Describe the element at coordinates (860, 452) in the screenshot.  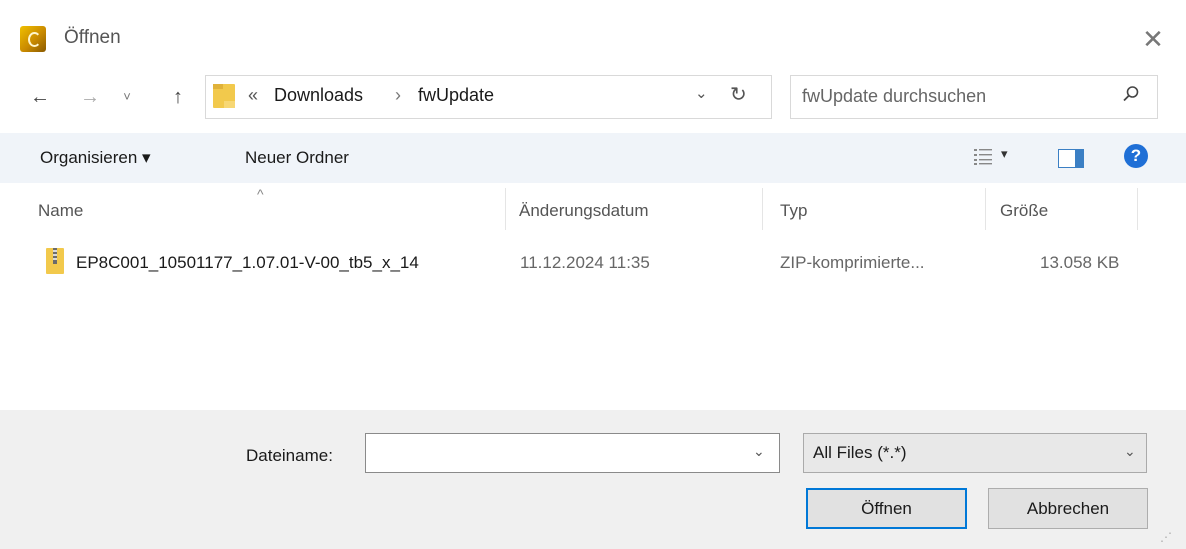
I see `file-type-filter-value: All Files (*.*)` at that location.